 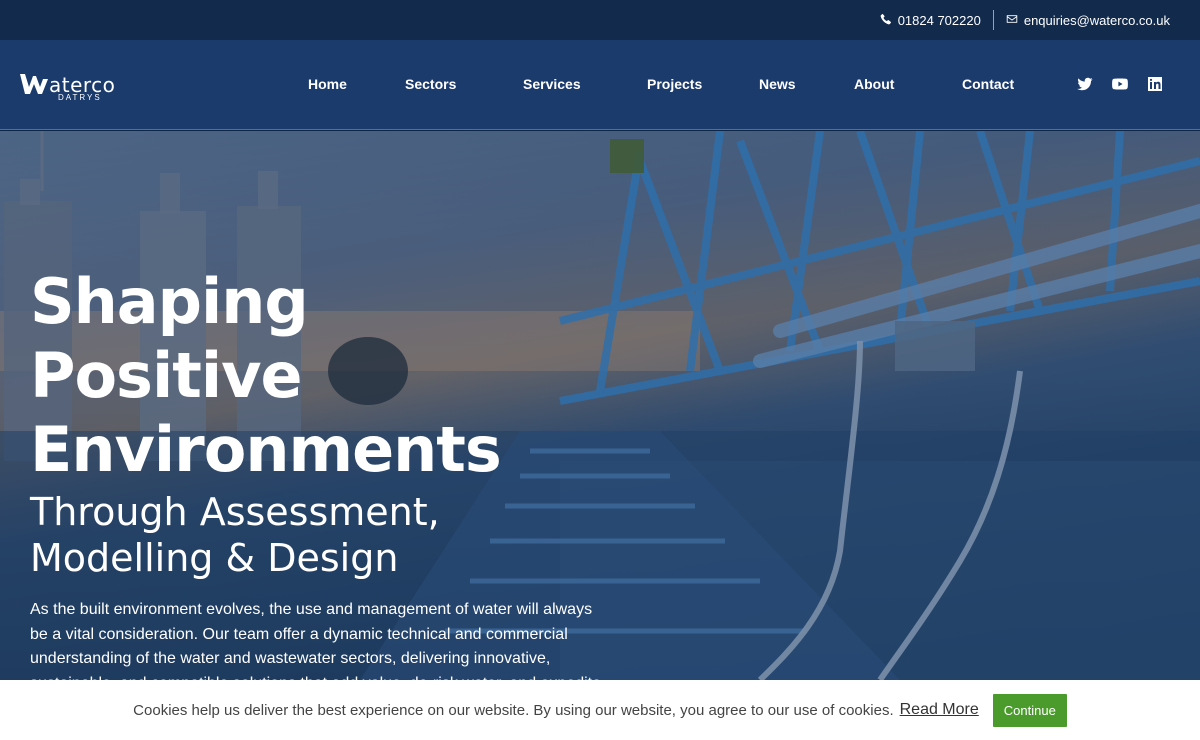 What do you see at coordinates (235, 512) in the screenshot?
I see `hero-subtitle-line-1: Through Assessment,` at bounding box center [235, 512].